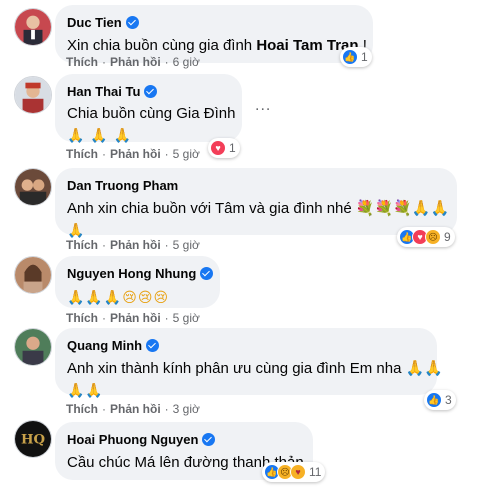 The image size is (495, 489). Describe the element at coordinates (298, 472) in the screenshot. I see `care-reaction-icon: ♥` at that location.